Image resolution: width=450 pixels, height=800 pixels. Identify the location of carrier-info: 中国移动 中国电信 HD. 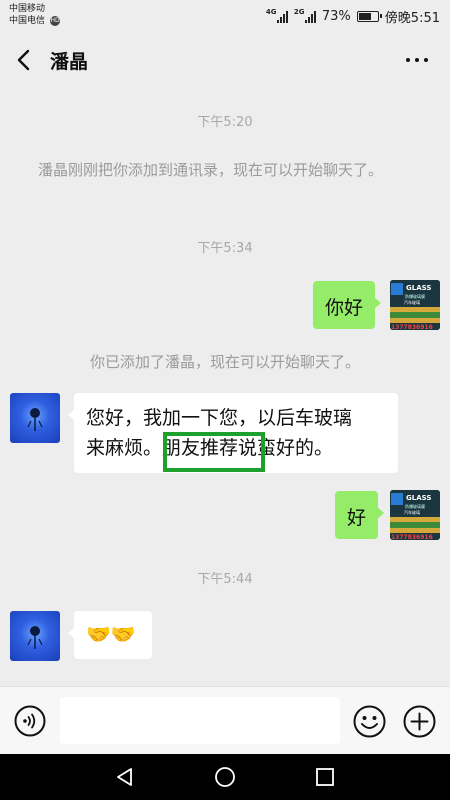
(35, 15).